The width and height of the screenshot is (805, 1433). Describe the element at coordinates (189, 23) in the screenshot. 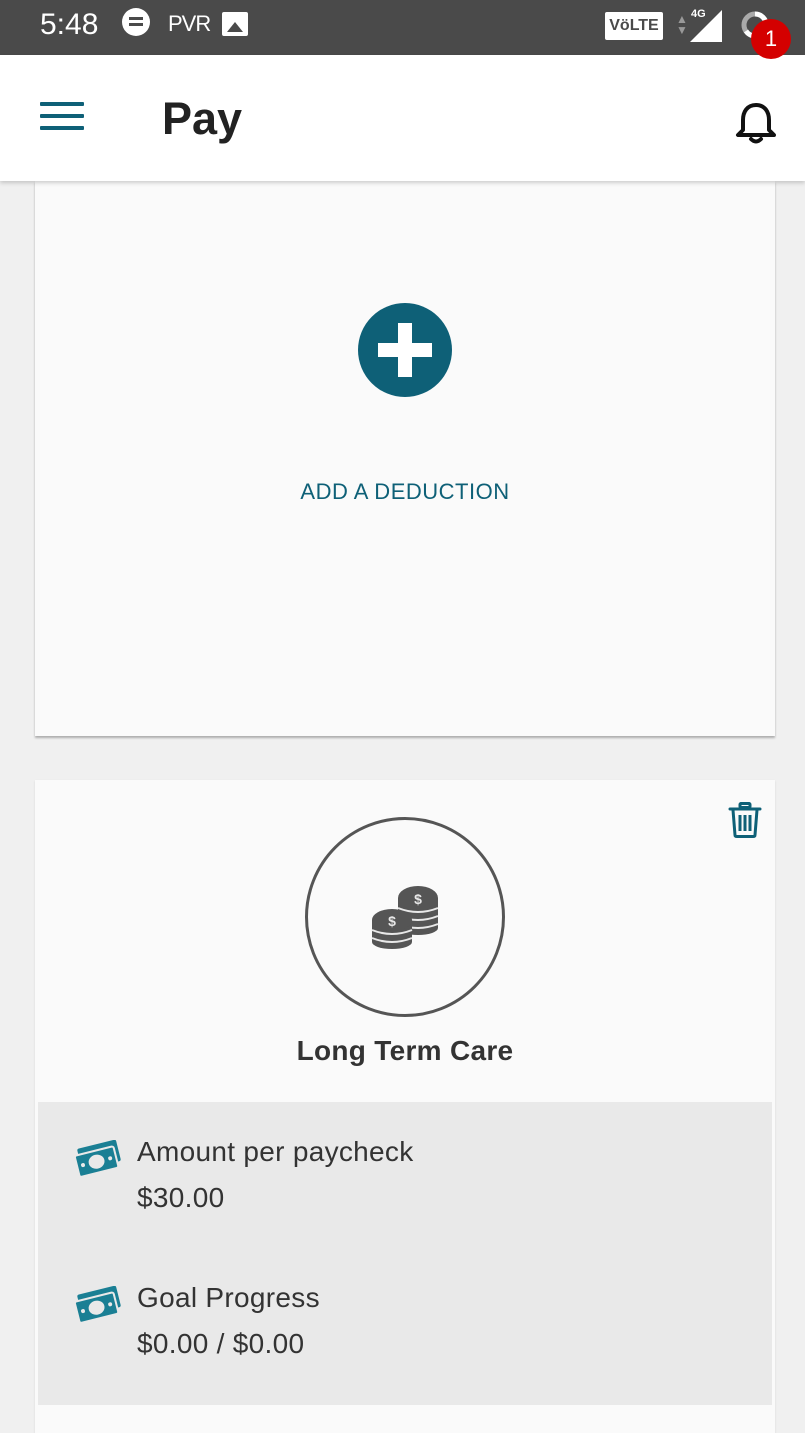

I see `status-carrier-label: PVR` at that location.